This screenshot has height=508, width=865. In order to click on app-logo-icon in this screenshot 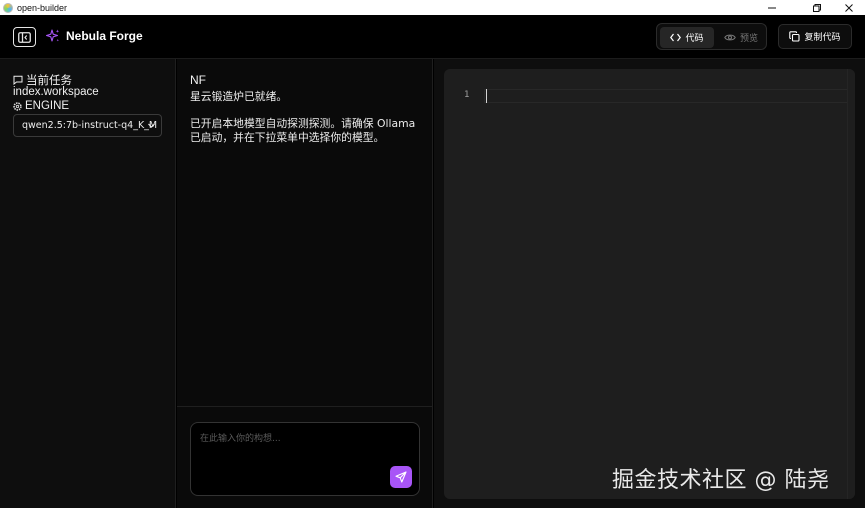, I will do `click(8, 7)`.